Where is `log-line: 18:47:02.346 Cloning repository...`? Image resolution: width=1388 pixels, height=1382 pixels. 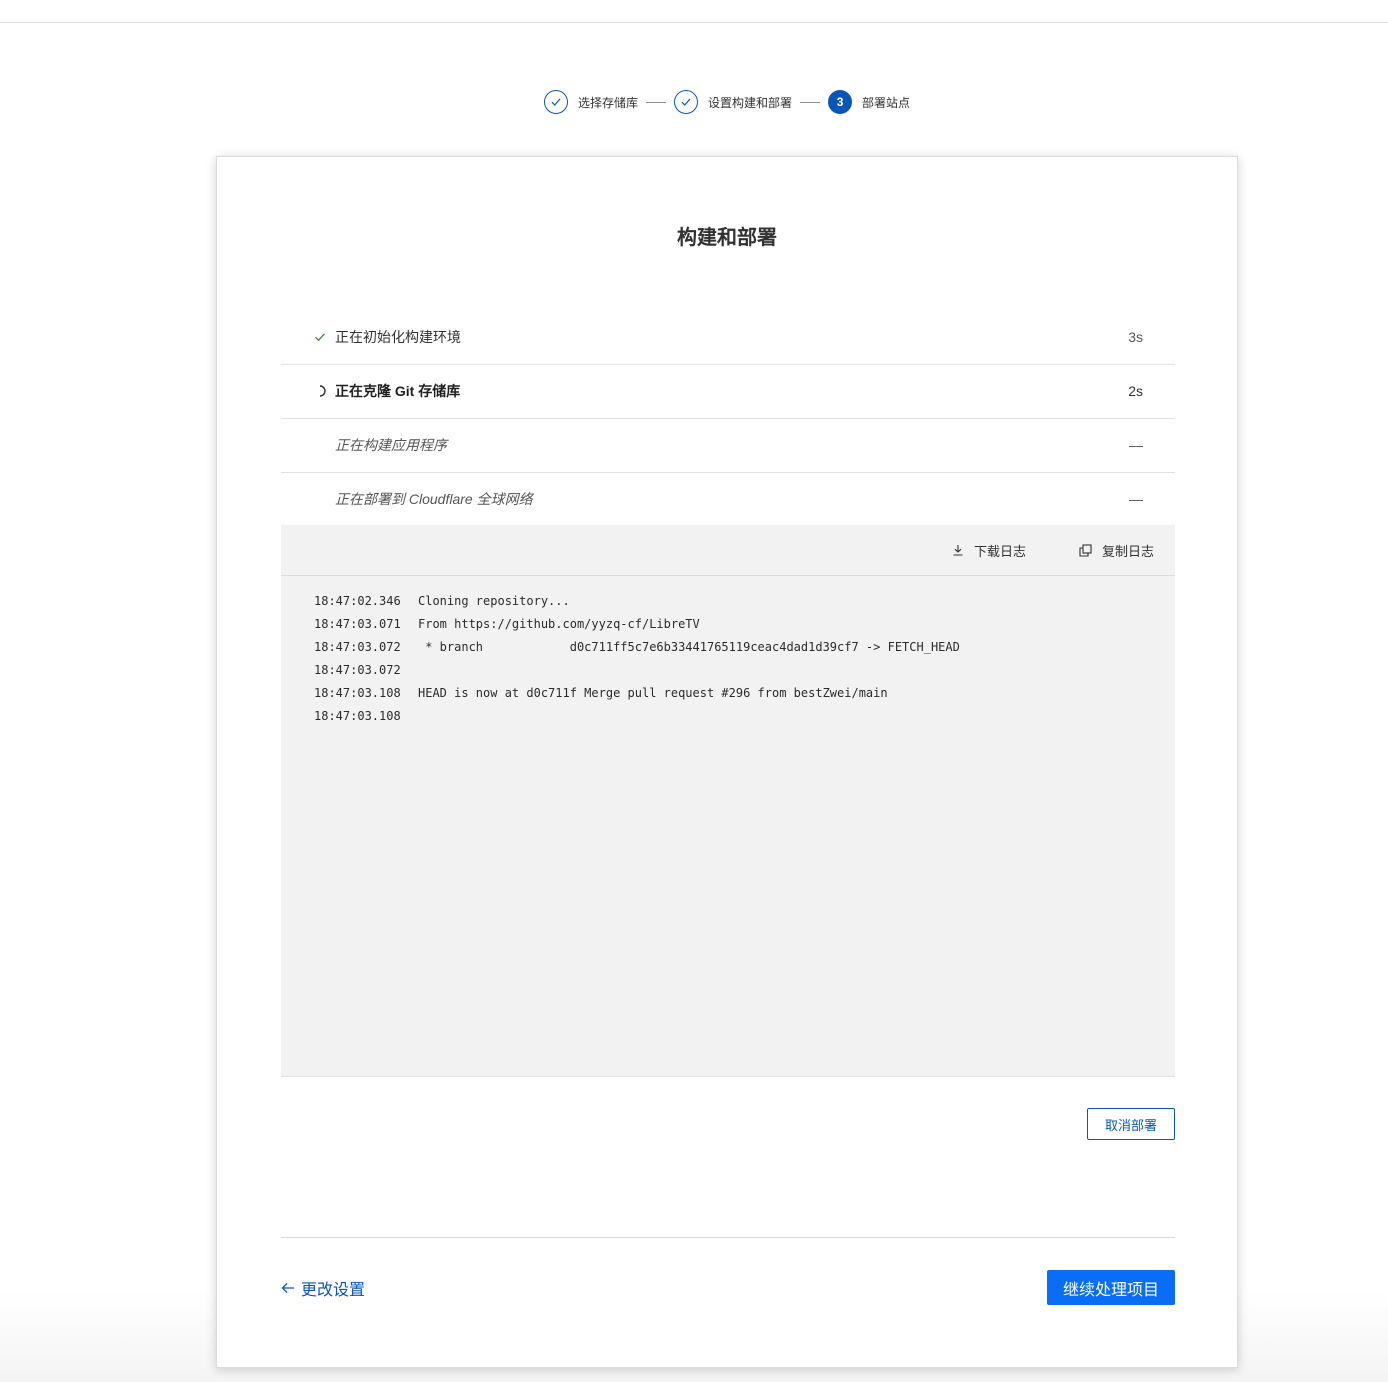 log-line: 18:47:02.346 Cloning repository... is located at coordinates (728, 601).